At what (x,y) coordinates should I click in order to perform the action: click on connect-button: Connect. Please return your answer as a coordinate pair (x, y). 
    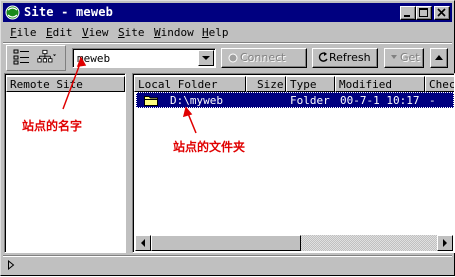
    Looking at the image, I should click on (264, 58).